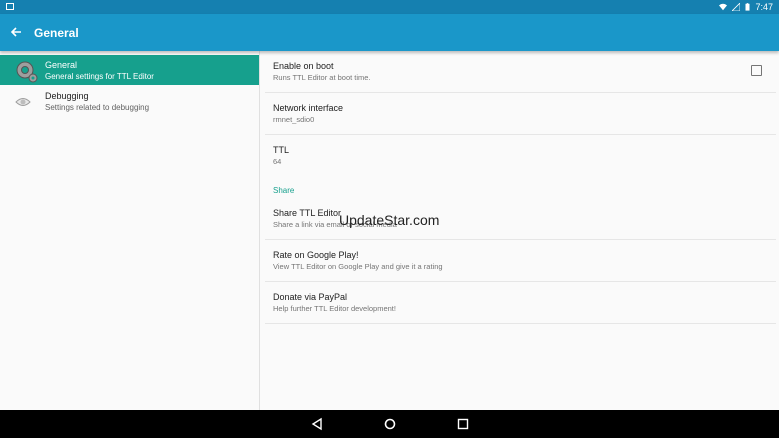 The height and width of the screenshot is (438, 779). What do you see at coordinates (23, 102) in the screenshot?
I see `eye-icon` at bounding box center [23, 102].